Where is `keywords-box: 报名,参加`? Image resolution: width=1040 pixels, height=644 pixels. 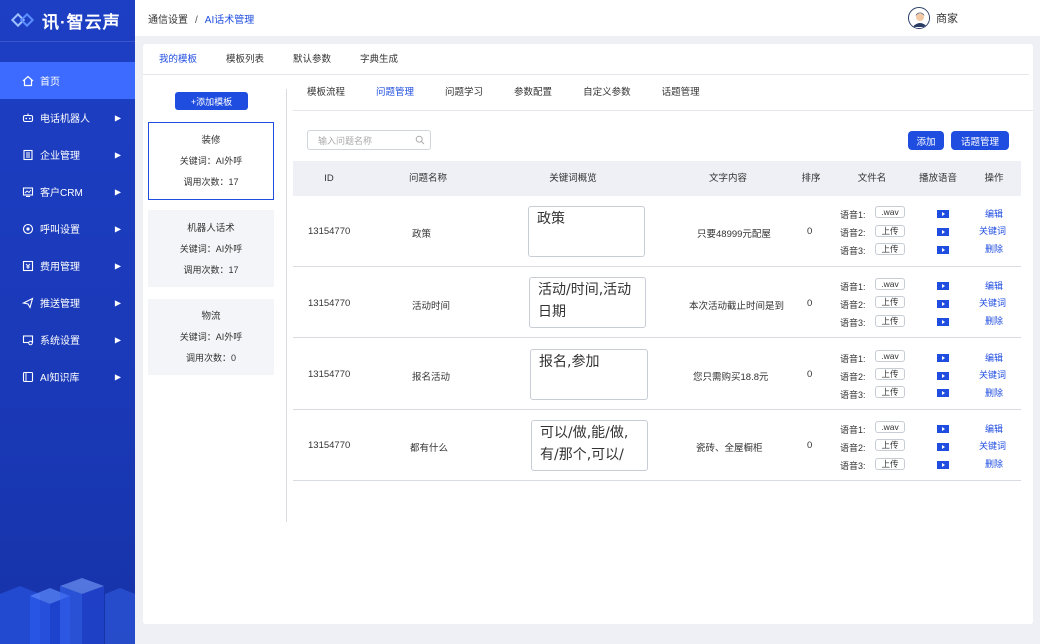 keywords-box: 报名,参加 is located at coordinates (589, 374).